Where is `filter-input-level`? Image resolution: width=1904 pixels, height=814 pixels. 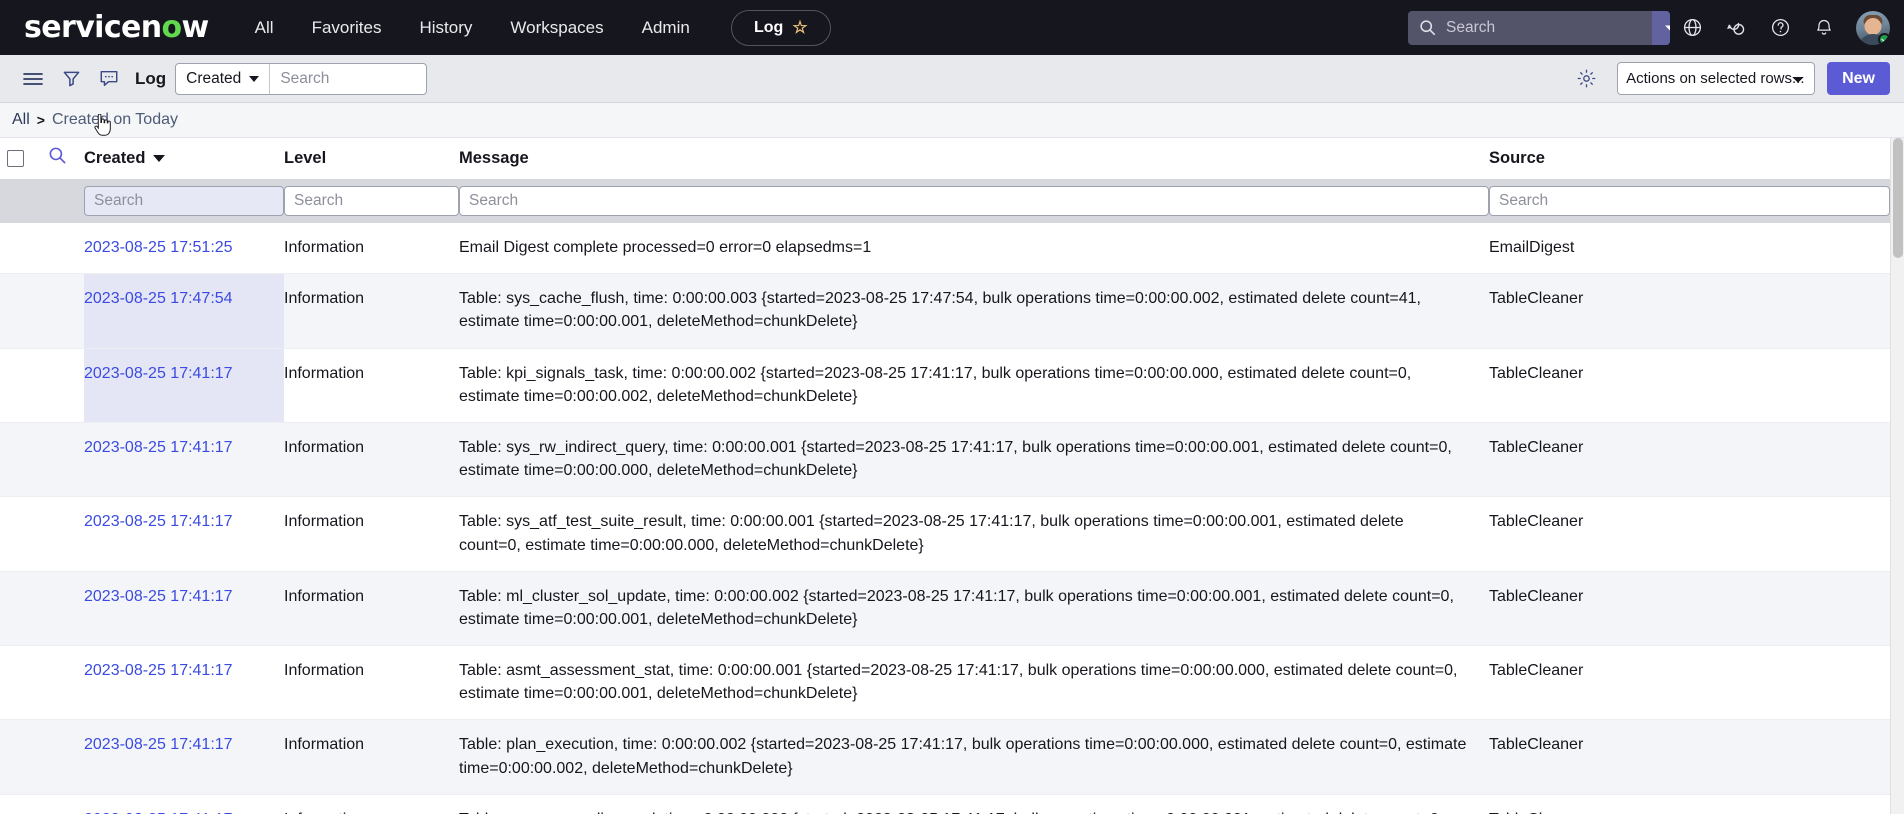
filter-input-level is located at coordinates (371, 201).